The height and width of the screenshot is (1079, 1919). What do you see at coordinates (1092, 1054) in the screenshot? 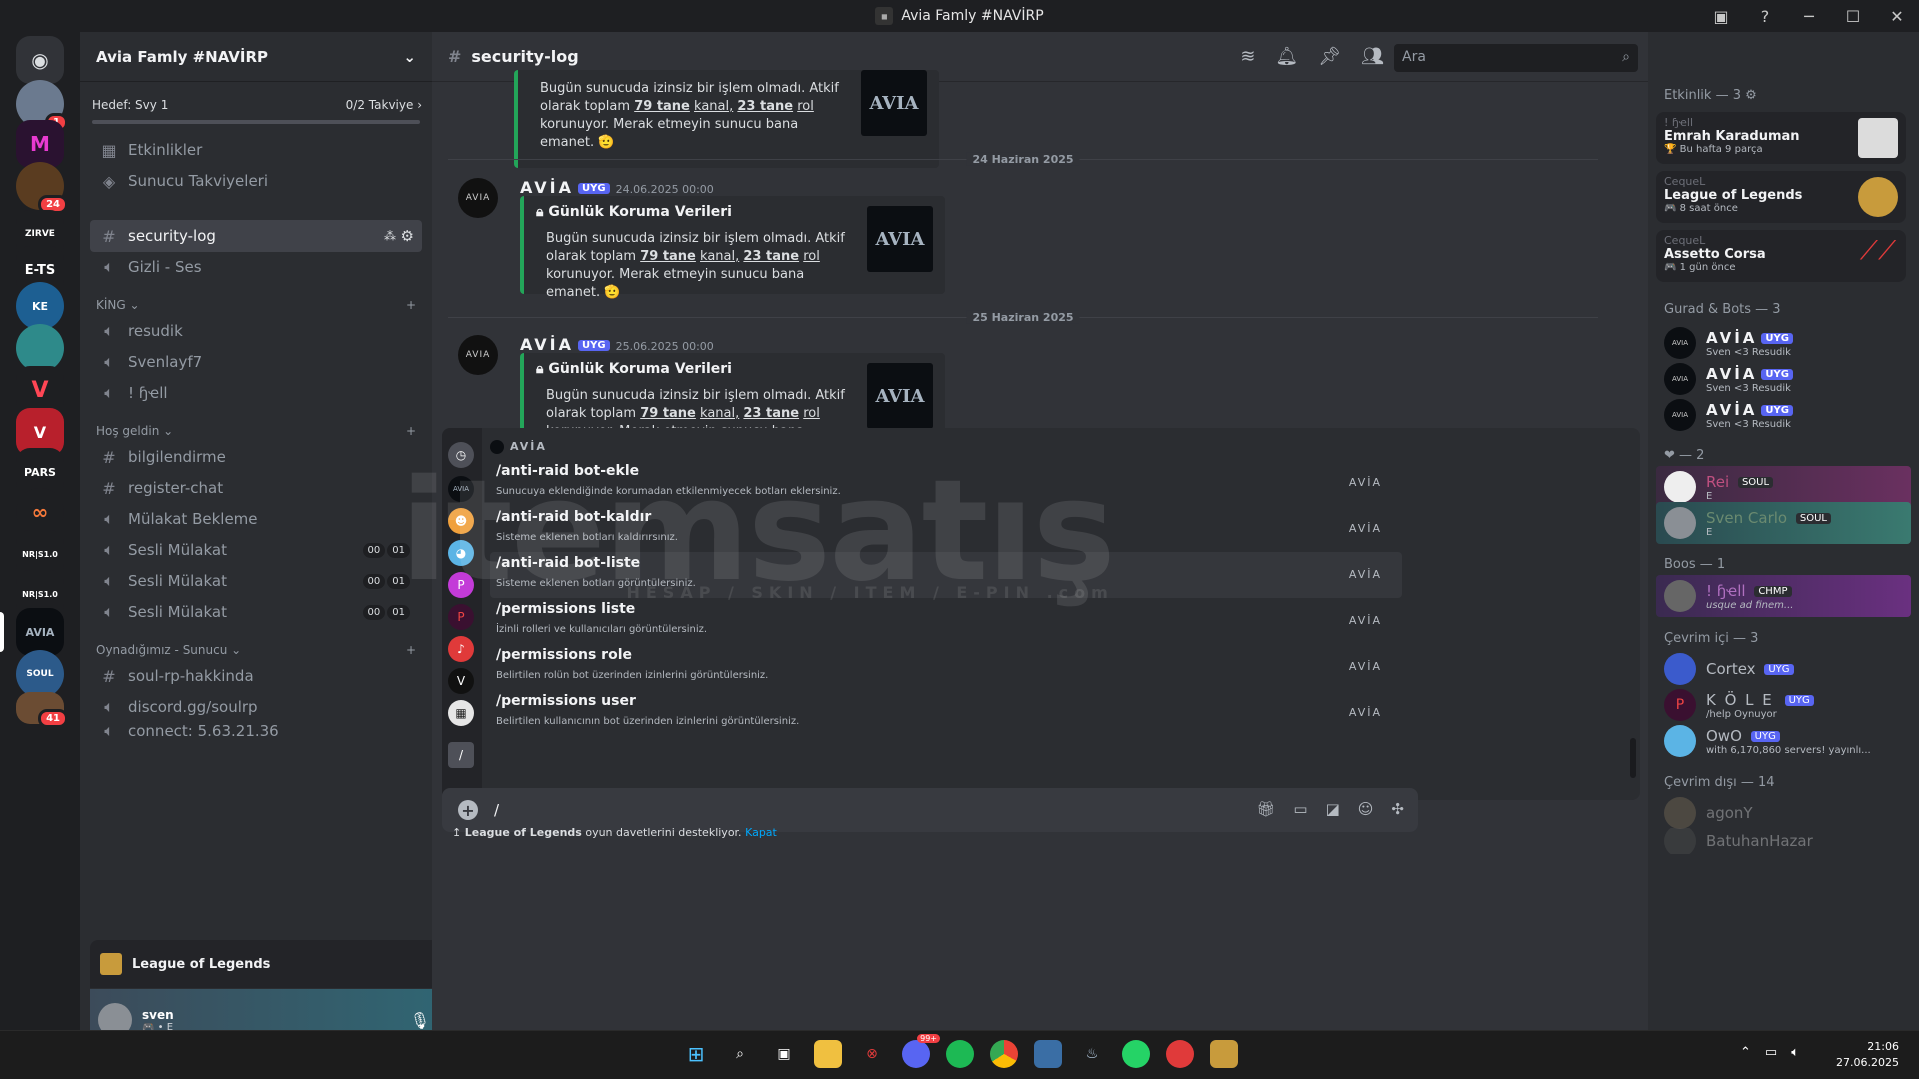
I see `steam-icon: ♨` at bounding box center [1092, 1054].